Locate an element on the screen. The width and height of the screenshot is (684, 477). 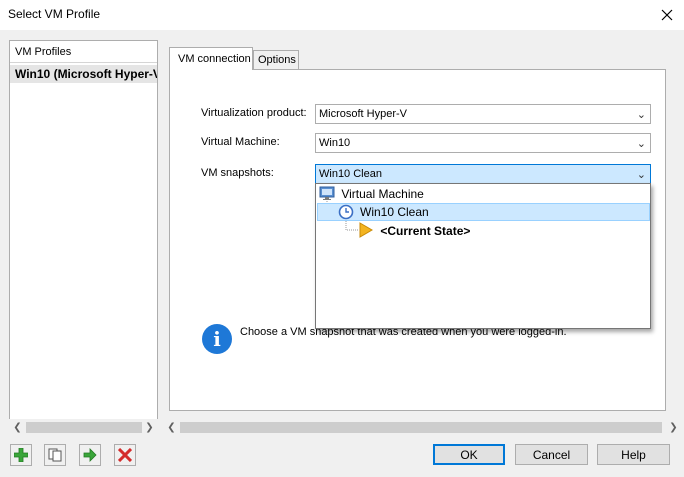
vm-snapshots-value: Win10 Clean is located at coordinates (350, 174).